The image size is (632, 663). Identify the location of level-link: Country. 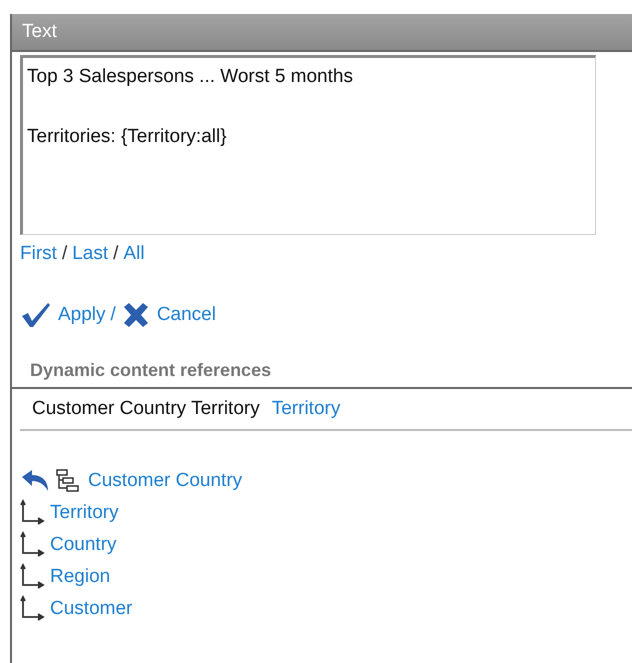
(83, 545).